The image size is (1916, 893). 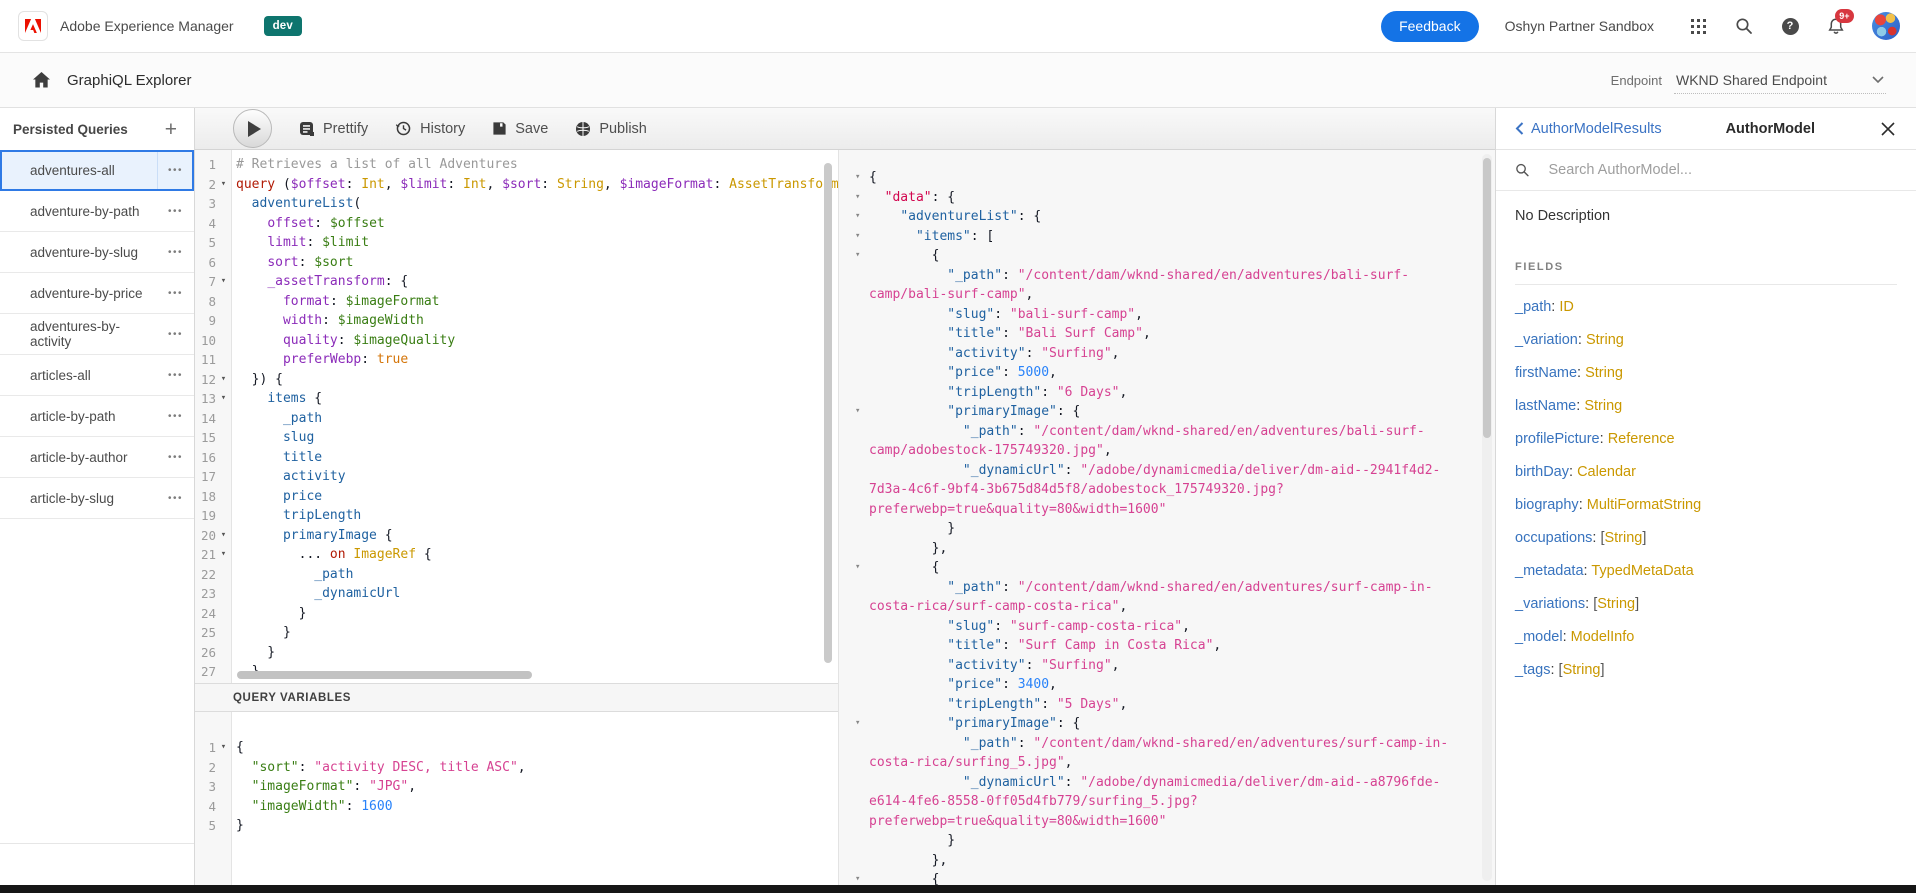 I want to click on sidebar-item-article-by-path: article-by-path •••, so click(x=97, y=416).